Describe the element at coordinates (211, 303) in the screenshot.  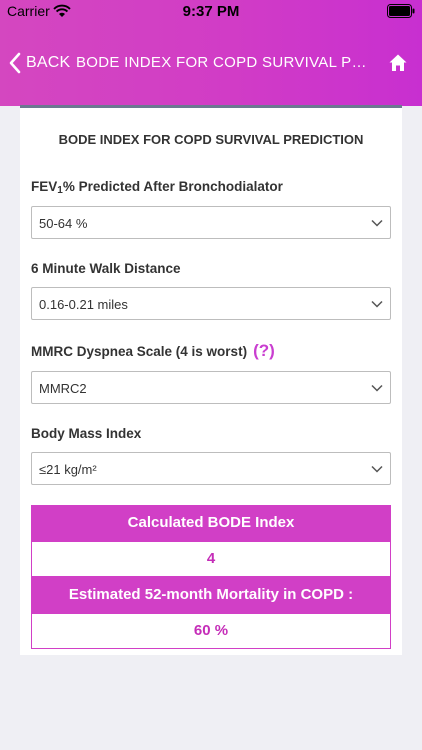
I see `walk-select: 0.16-0.21 miles` at that location.